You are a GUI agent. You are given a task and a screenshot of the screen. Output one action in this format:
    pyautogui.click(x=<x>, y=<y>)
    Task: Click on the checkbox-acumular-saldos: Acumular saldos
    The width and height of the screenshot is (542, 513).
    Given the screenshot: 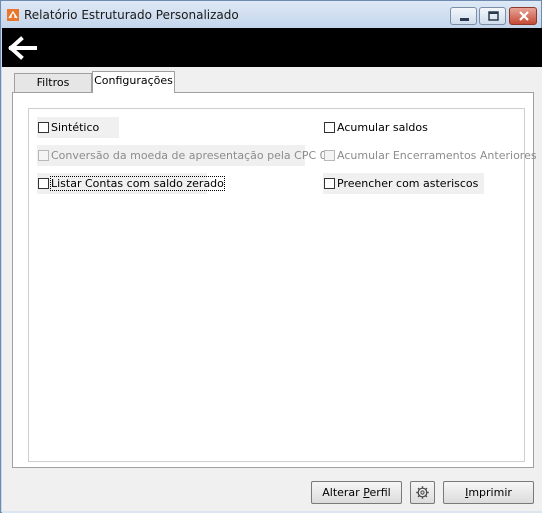 What is the action you would take?
    pyautogui.click(x=403, y=127)
    